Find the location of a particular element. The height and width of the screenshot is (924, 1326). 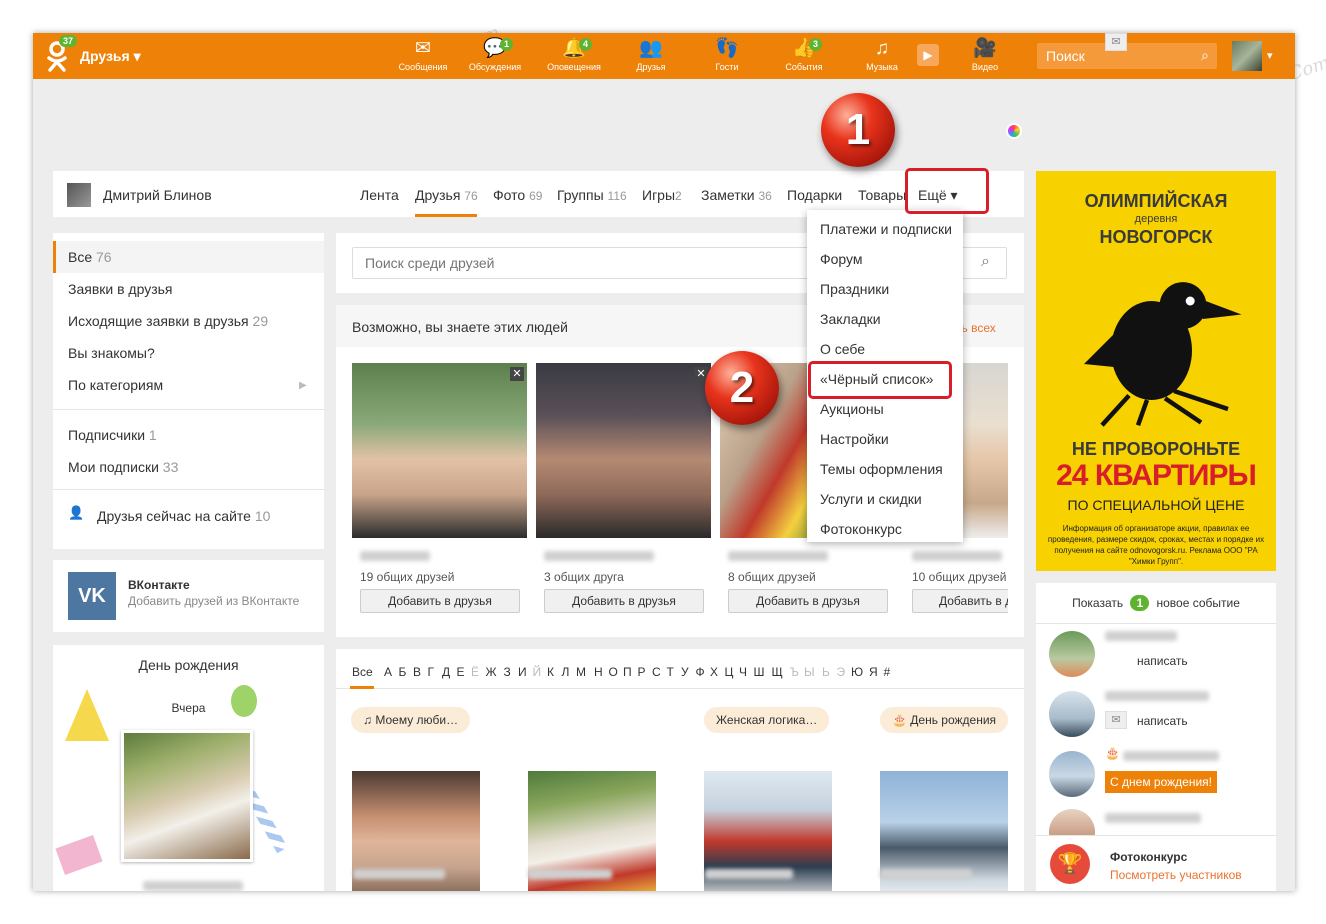

menu-item-payments: Платежи и подписки is located at coordinates (886, 229).